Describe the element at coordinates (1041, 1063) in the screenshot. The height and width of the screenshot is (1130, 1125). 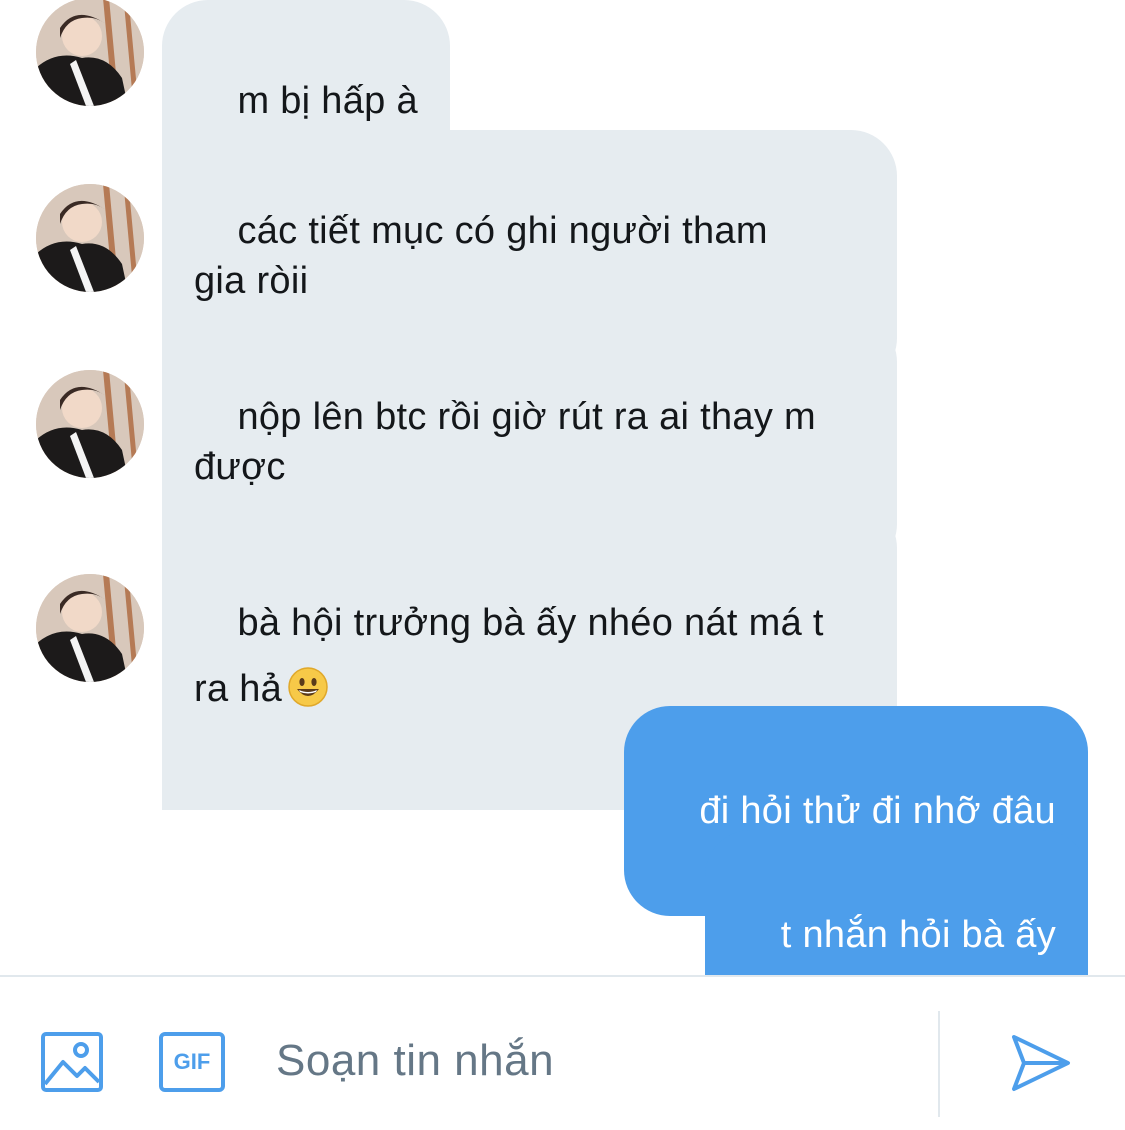
I see `send-icon` at that location.